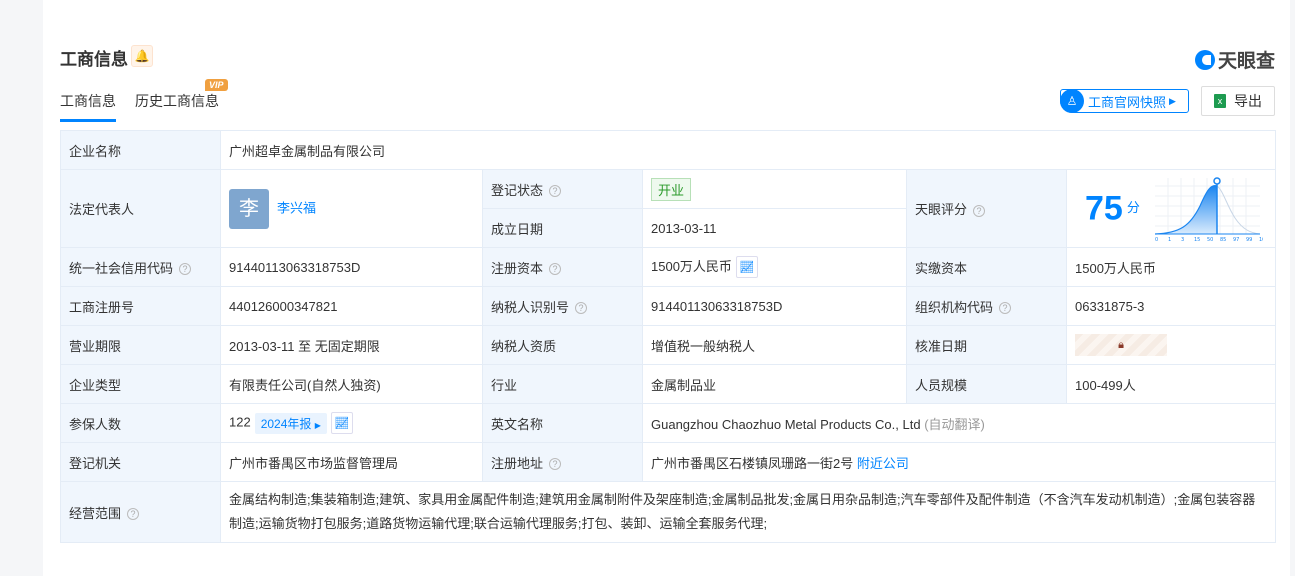 The image size is (1295, 576). I want to click on founded-date: 2013-03-11, so click(774, 228).